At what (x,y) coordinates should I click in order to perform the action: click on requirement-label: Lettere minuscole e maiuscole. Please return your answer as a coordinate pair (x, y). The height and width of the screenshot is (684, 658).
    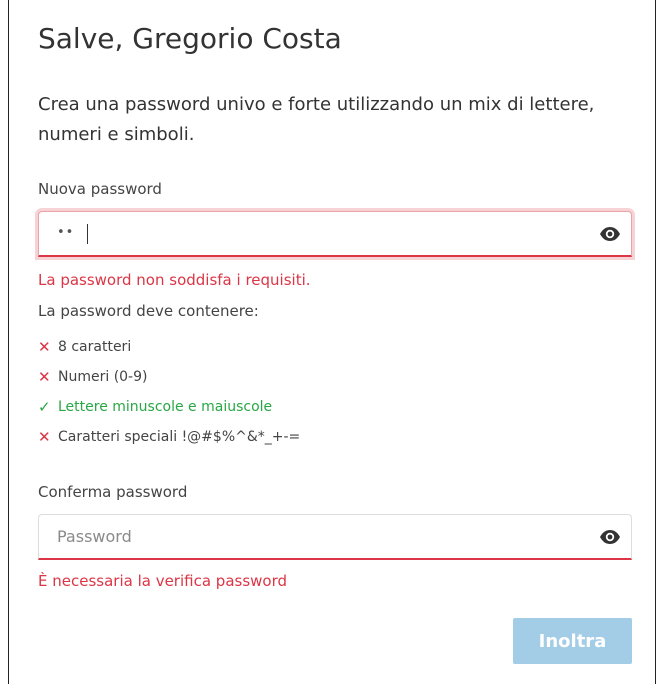
    Looking at the image, I should click on (165, 407).